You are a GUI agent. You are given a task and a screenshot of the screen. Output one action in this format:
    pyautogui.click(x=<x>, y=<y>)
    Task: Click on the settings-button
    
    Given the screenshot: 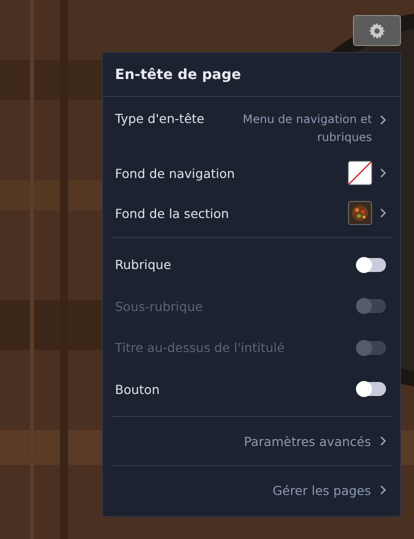 What is the action you would take?
    pyautogui.click(x=377, y=30)
    